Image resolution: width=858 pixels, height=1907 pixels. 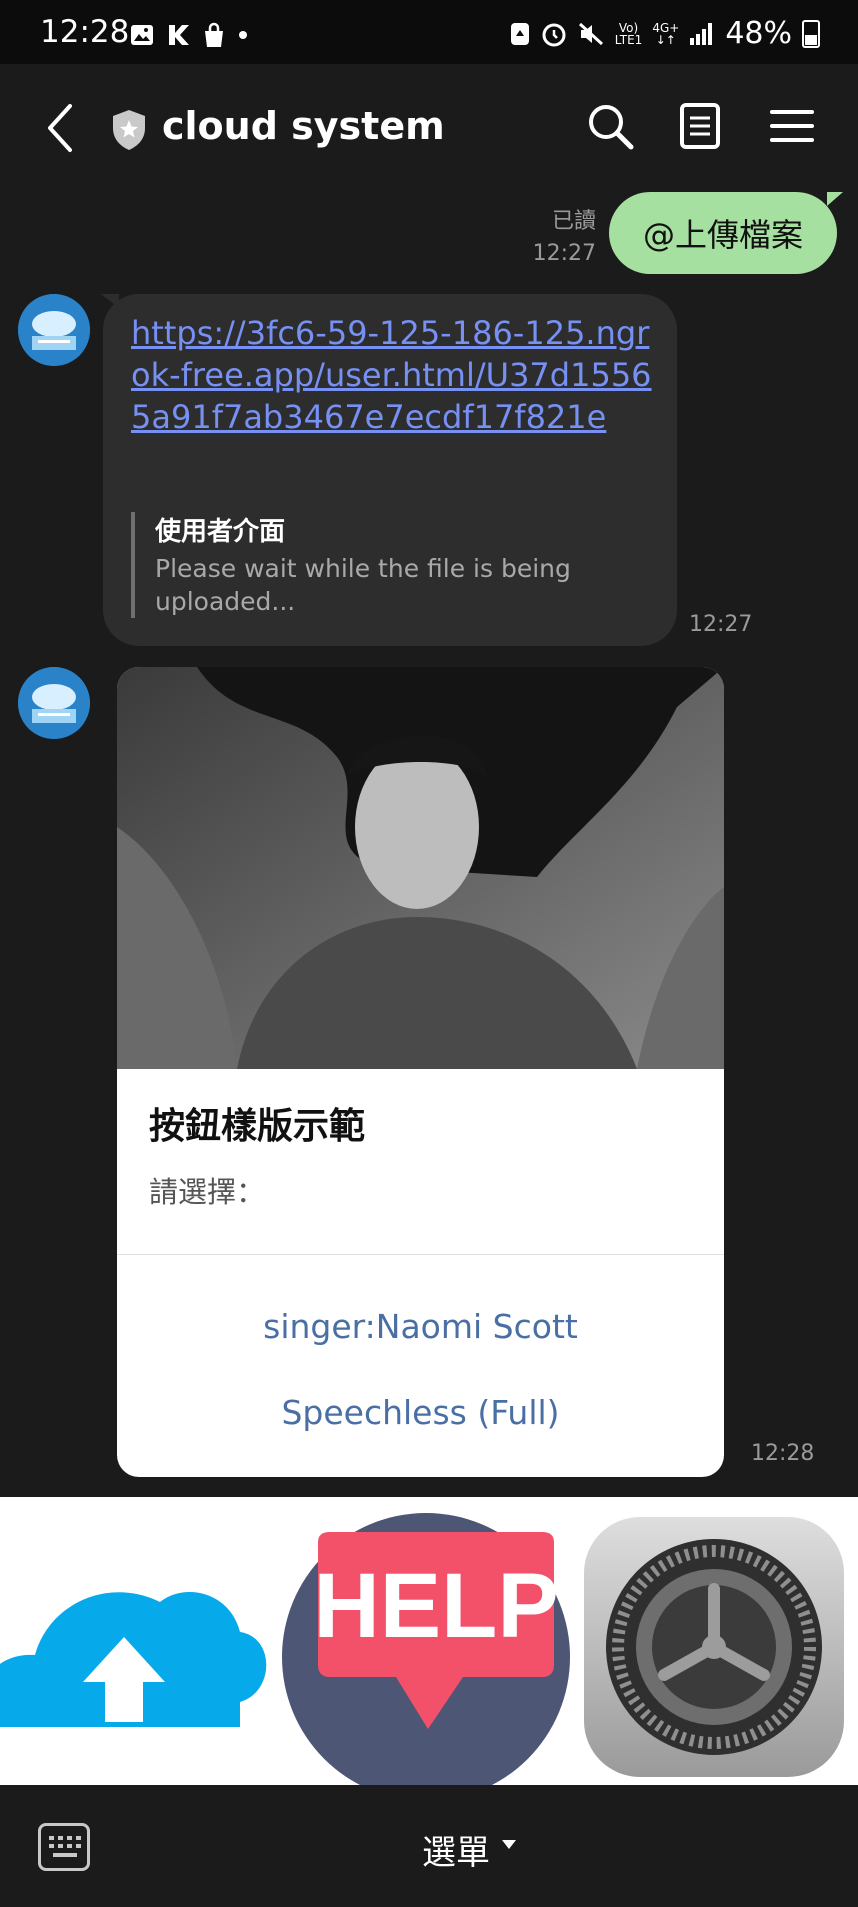 What do you see at coordinates (610, 126) in the screenshot?
I see `search-icon` at bounding box center [610, 126].